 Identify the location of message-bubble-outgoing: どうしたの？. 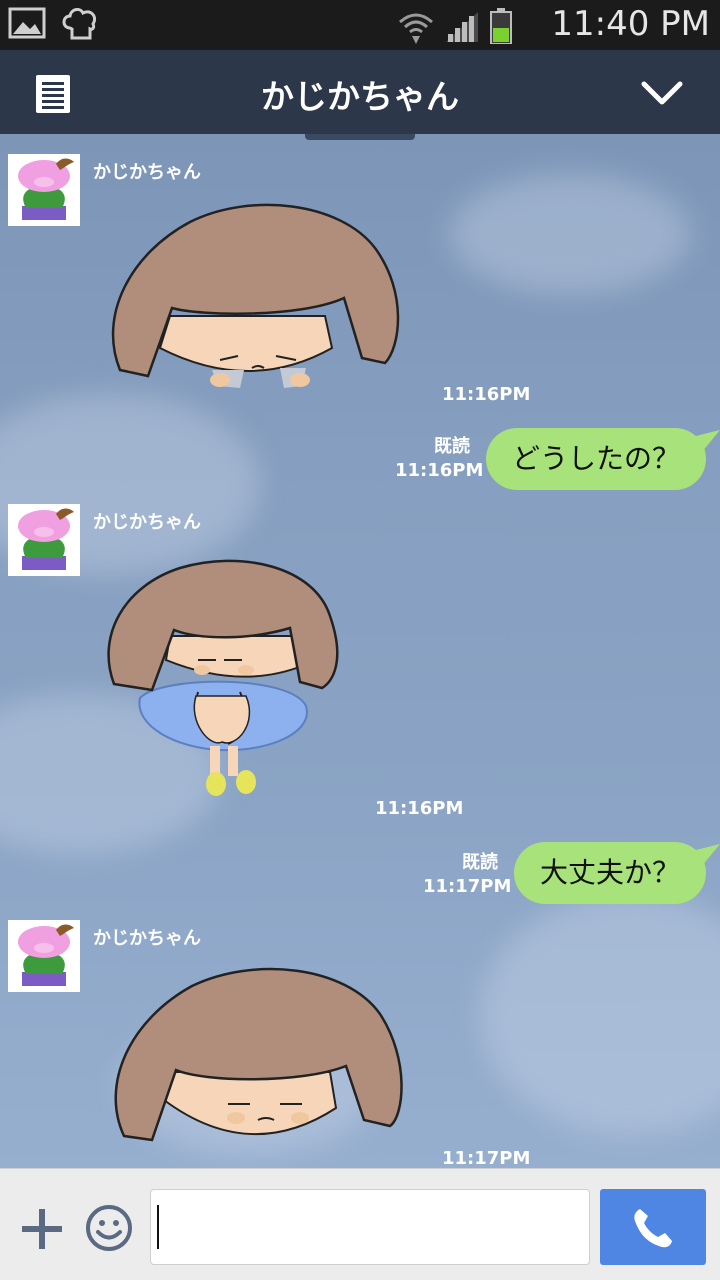
(603, 459).